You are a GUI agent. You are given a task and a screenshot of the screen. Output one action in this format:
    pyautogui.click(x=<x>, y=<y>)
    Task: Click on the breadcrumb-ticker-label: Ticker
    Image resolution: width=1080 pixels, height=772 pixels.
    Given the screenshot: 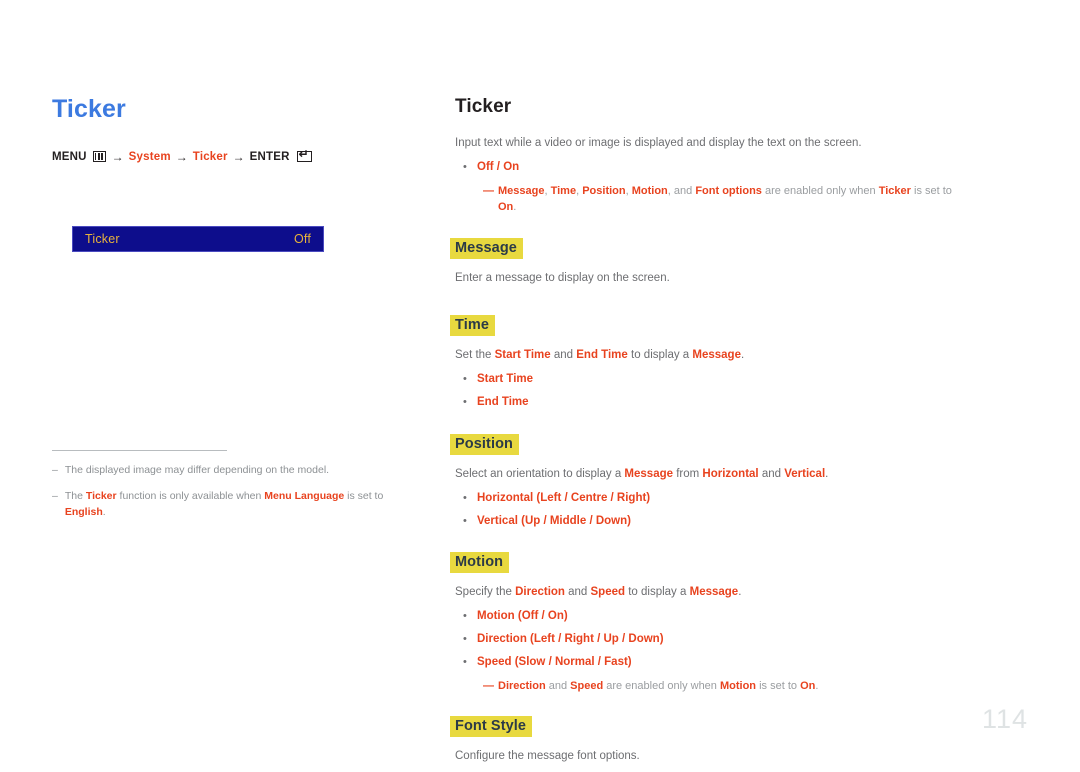 What is the action you would take?
    pyautogui.click(x=210, y=156)
    